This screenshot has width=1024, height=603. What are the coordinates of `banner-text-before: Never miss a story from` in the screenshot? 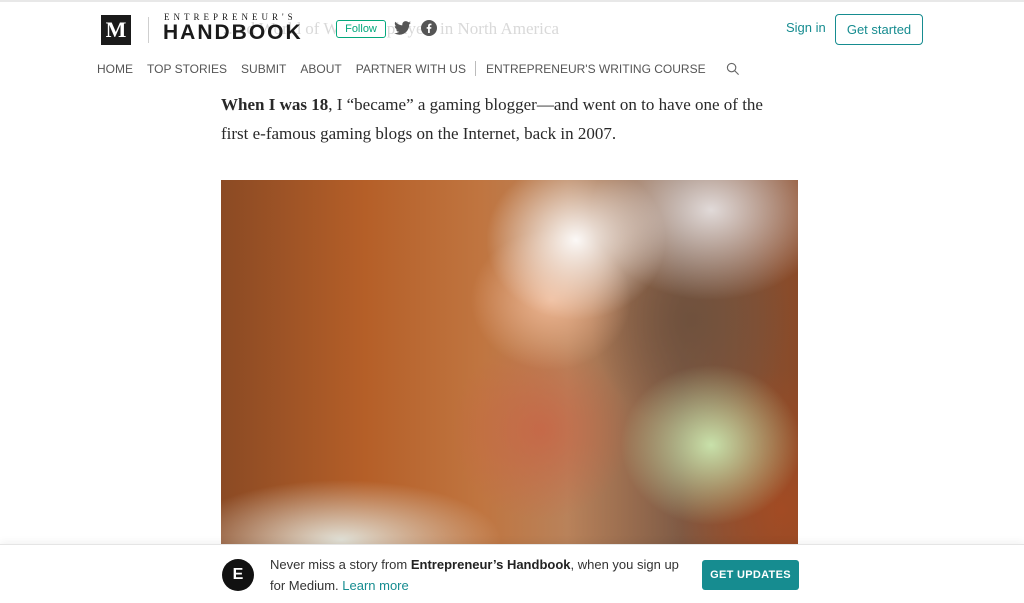 It's located at (340, 564).